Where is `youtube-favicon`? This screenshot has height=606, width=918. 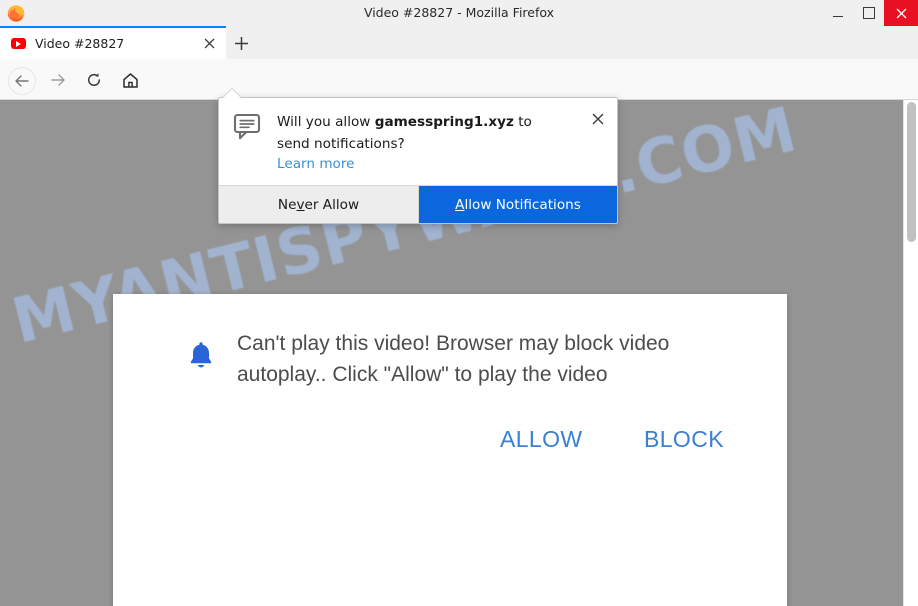 youtube-favicon is located at coordinates (18, 44).